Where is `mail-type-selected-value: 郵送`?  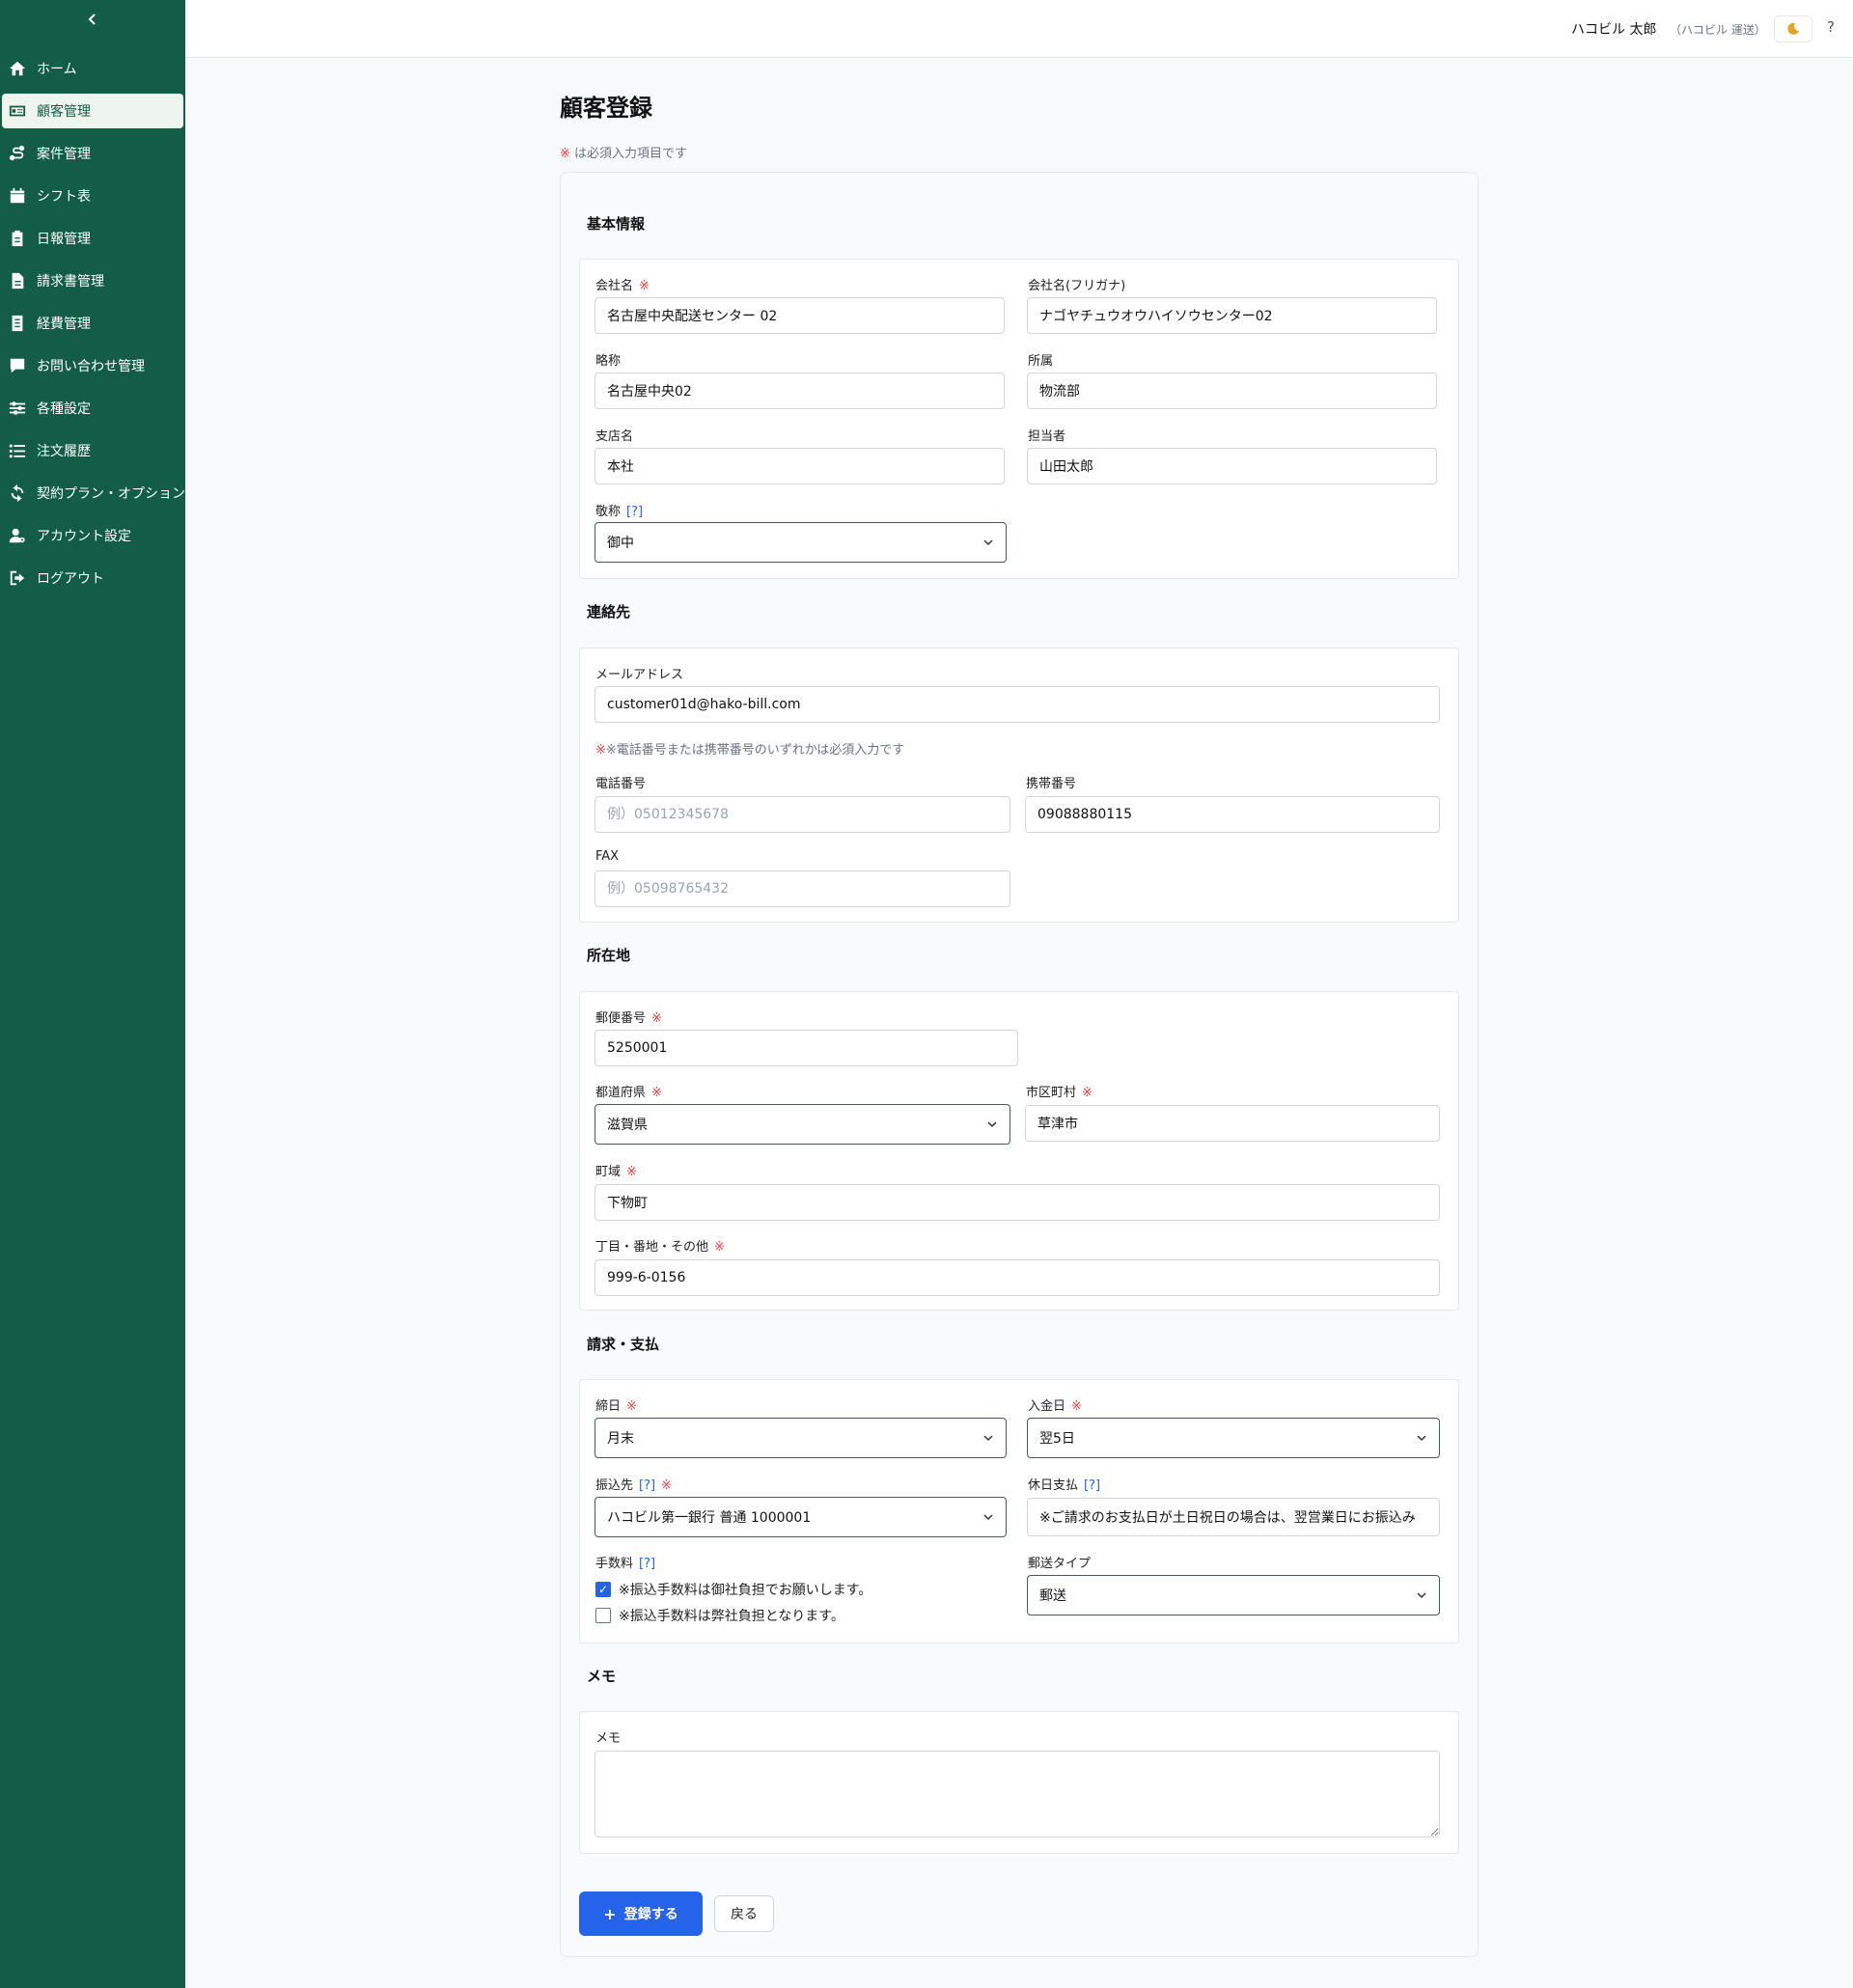 mail-type-selected-value: 郵送 is located at coordinates (1052, 1596).